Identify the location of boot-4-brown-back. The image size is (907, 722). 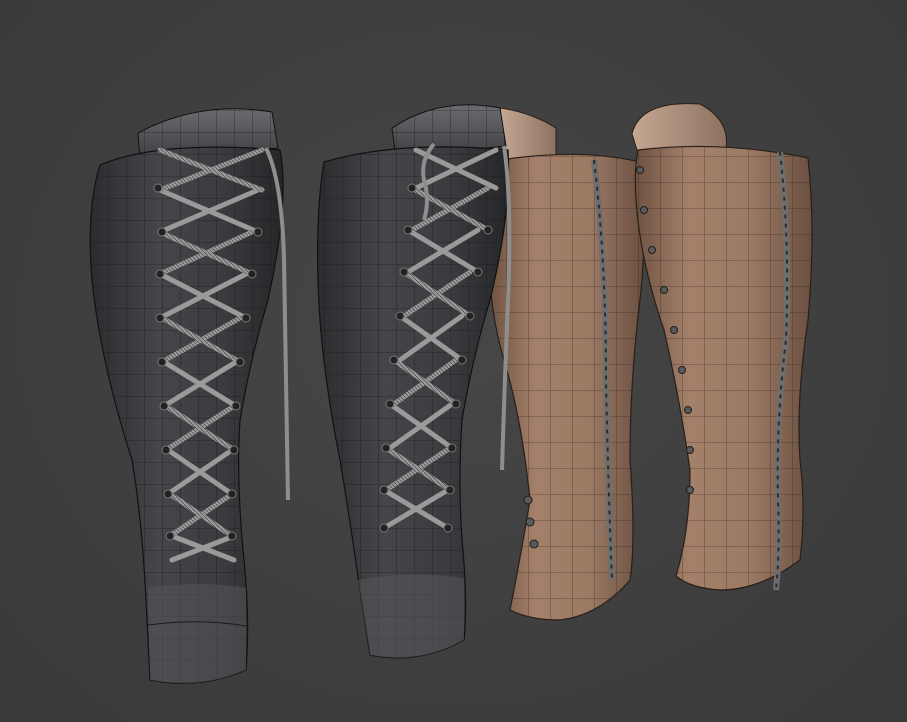
(722, 347).